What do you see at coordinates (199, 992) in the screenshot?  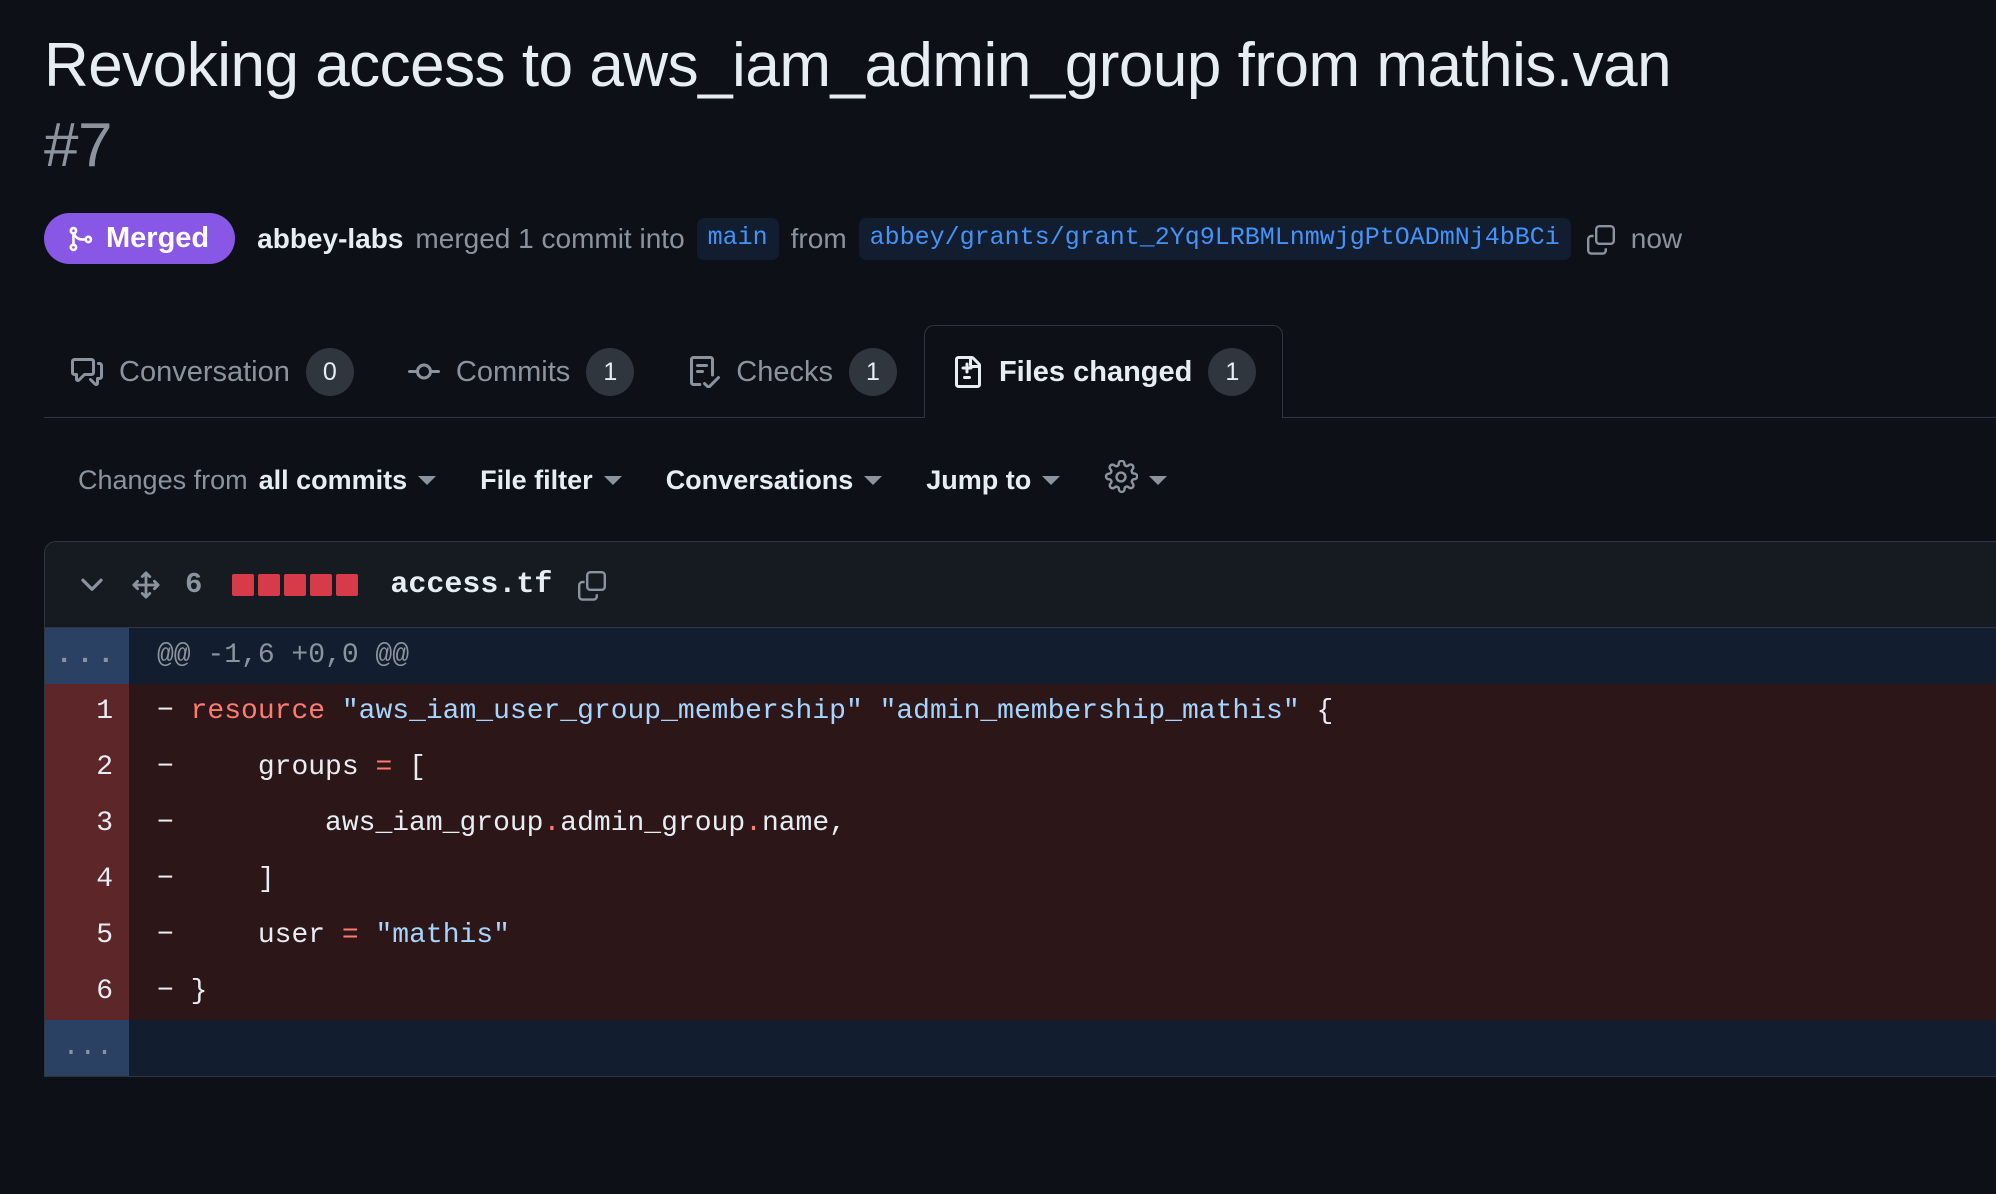 I see `code-token: }` at bounding box center [199, 992].